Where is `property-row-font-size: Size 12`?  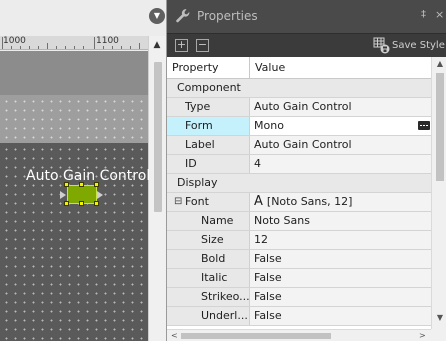
property-row-font-size: Size 12 is located at coordinates (299, 240).